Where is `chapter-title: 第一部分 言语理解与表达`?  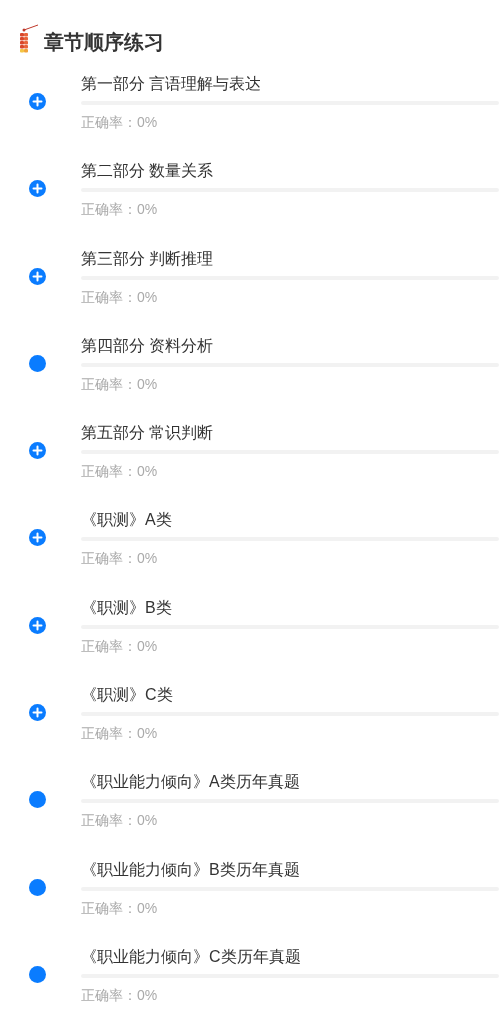 chapter-title: 第一部分 言语理解与表达 is located at coordinates (290, 84).